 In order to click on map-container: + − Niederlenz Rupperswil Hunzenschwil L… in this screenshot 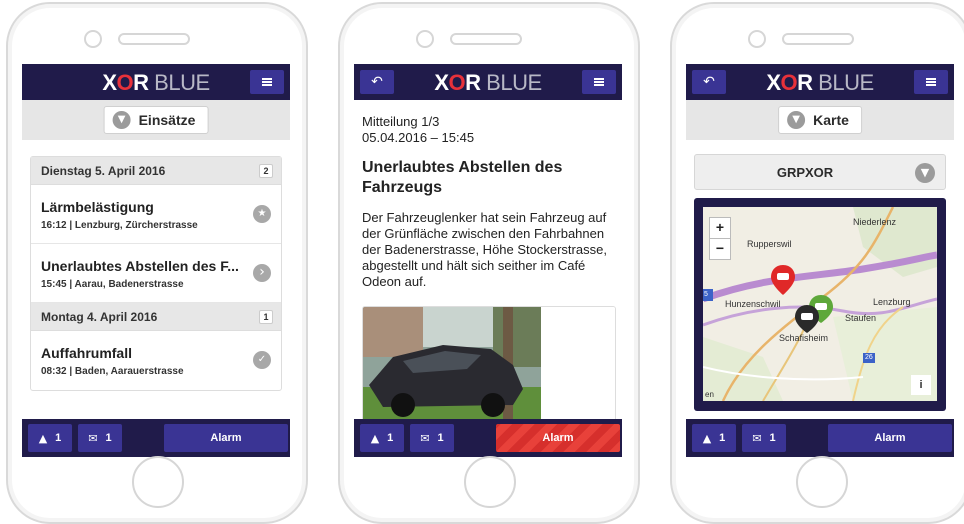, I will do `click(820, 304)`.